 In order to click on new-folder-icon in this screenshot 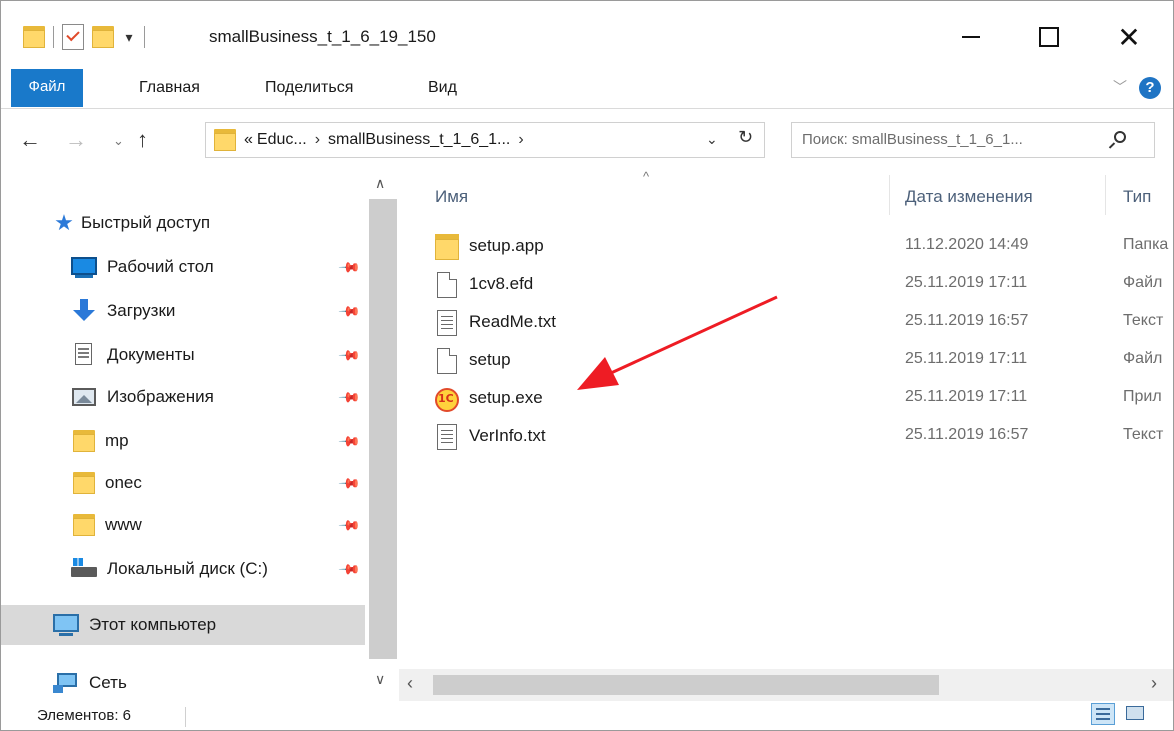, I will do `click(103, 37)`.